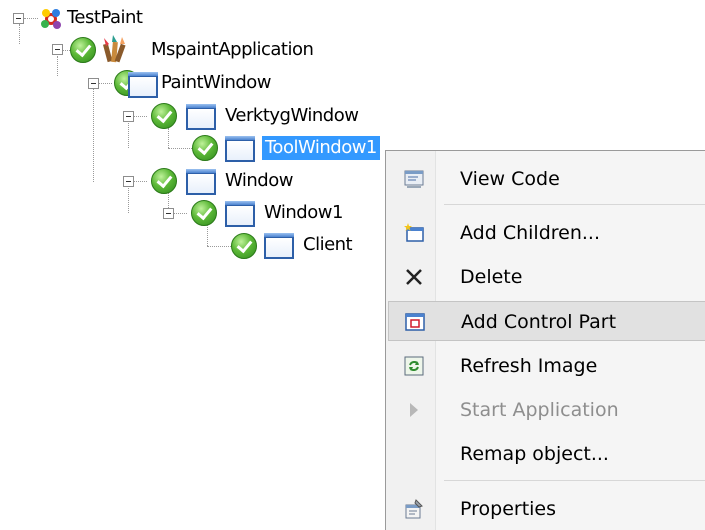  What do you see at coordinates (292, 116) in the screenshot?
I see `tree-node-verktygwindow: VerktygWindow` at bounding box center [292, 116].